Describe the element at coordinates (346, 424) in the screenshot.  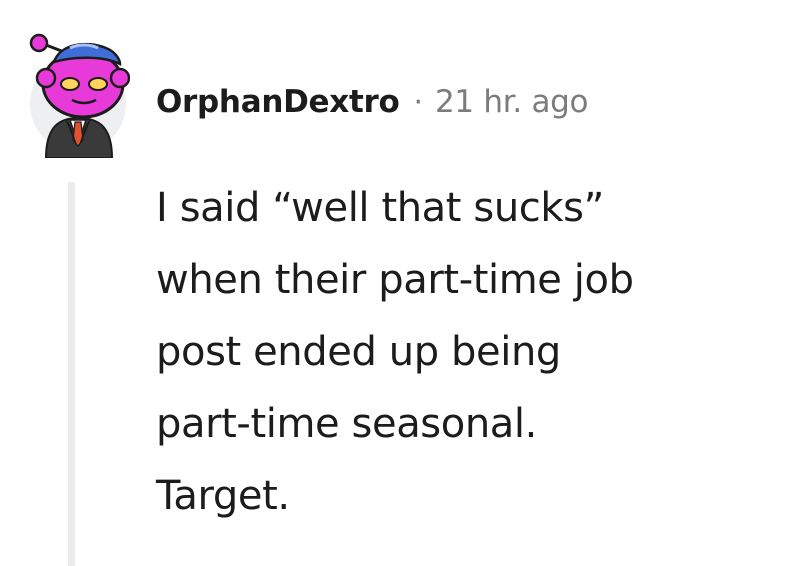
I see `comment-body-line: part-time seasonal.` at that location.